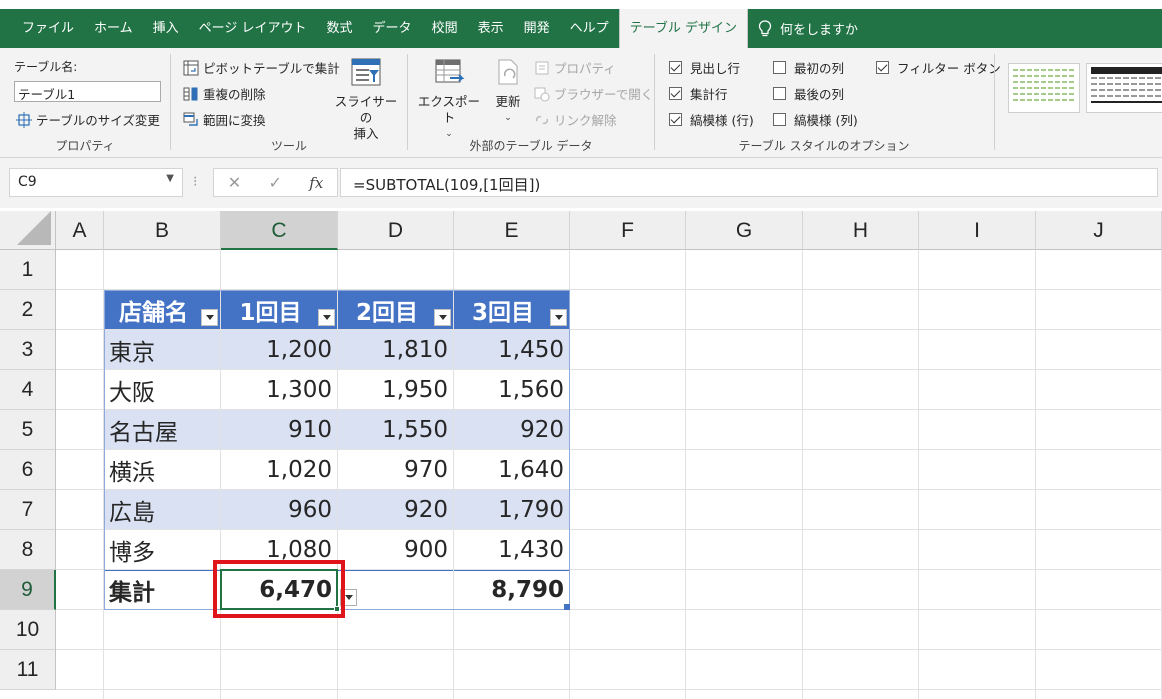  What do you see at coordinates (87, 91) in the screenshot?
I see `table-name-input: テーブル1` at bounding box center [87, 91].